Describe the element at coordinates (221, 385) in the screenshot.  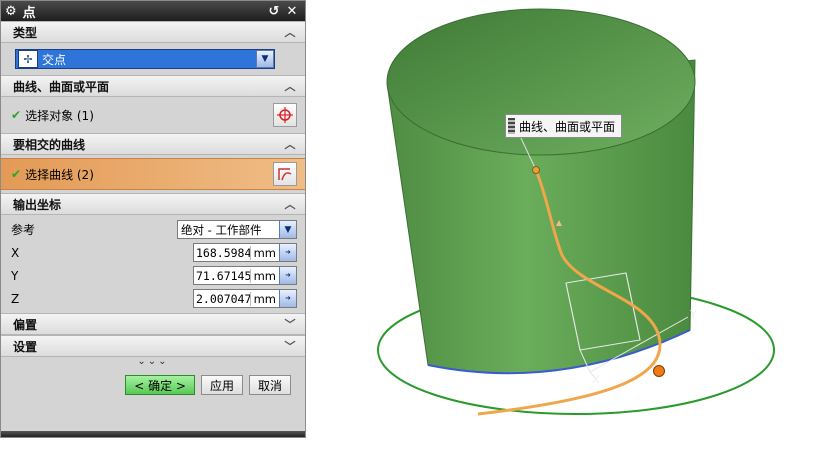
I see `apply-button: 应用` at that location.